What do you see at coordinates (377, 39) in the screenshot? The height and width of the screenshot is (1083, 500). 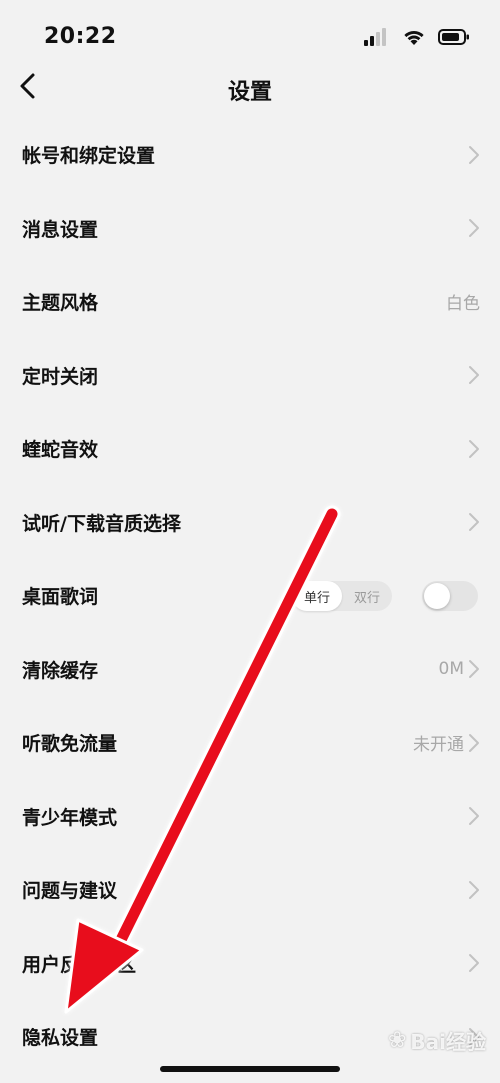 I see `signal-icon` at bounding box center [377, 39].